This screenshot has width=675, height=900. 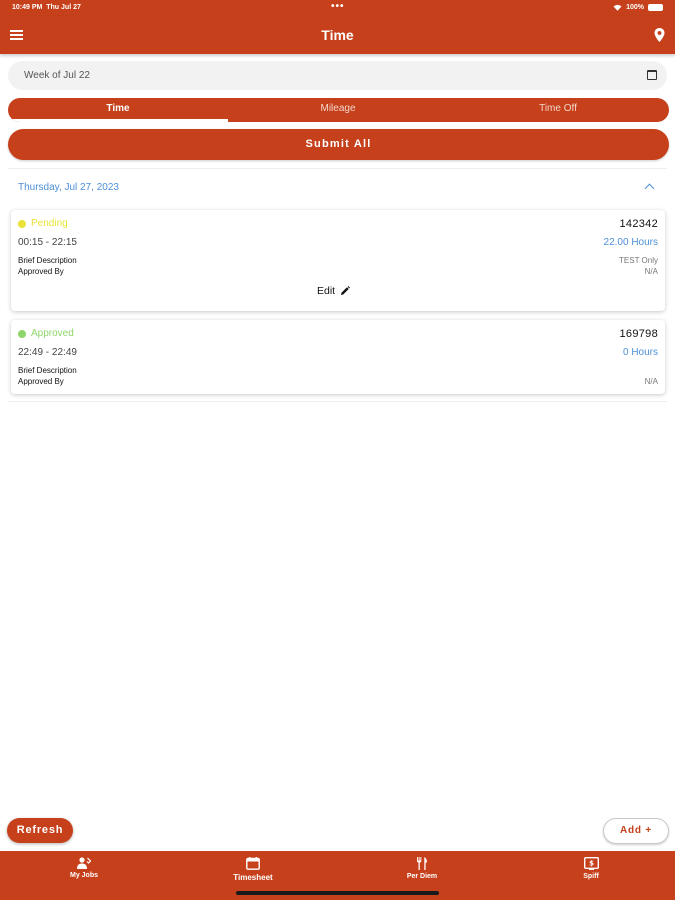 I want to click on date-group-label: Thursday, Jul 27, 2023, so click(x=68, y=187).